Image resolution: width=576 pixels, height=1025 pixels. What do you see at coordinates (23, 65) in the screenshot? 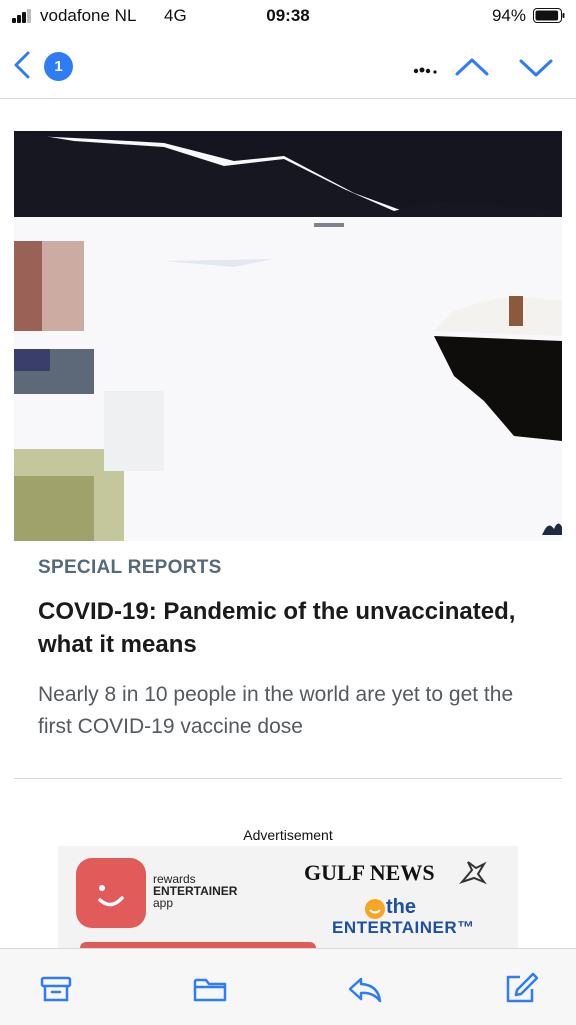
I see `chevron-left-icon` at bounding box center [23, 65].